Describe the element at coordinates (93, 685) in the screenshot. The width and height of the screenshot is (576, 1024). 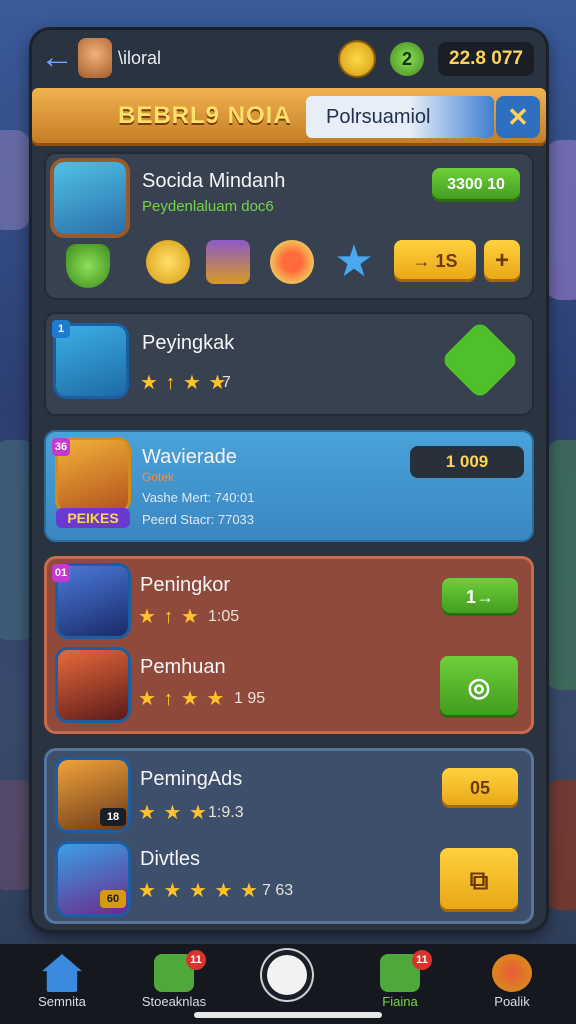
I see `character-portrait` at that location.